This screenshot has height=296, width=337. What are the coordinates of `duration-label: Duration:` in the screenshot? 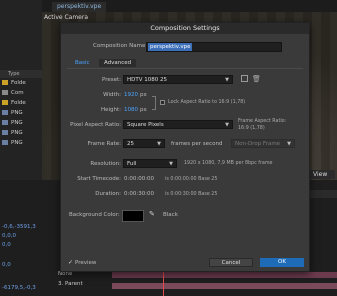 It's located at (108, 194).